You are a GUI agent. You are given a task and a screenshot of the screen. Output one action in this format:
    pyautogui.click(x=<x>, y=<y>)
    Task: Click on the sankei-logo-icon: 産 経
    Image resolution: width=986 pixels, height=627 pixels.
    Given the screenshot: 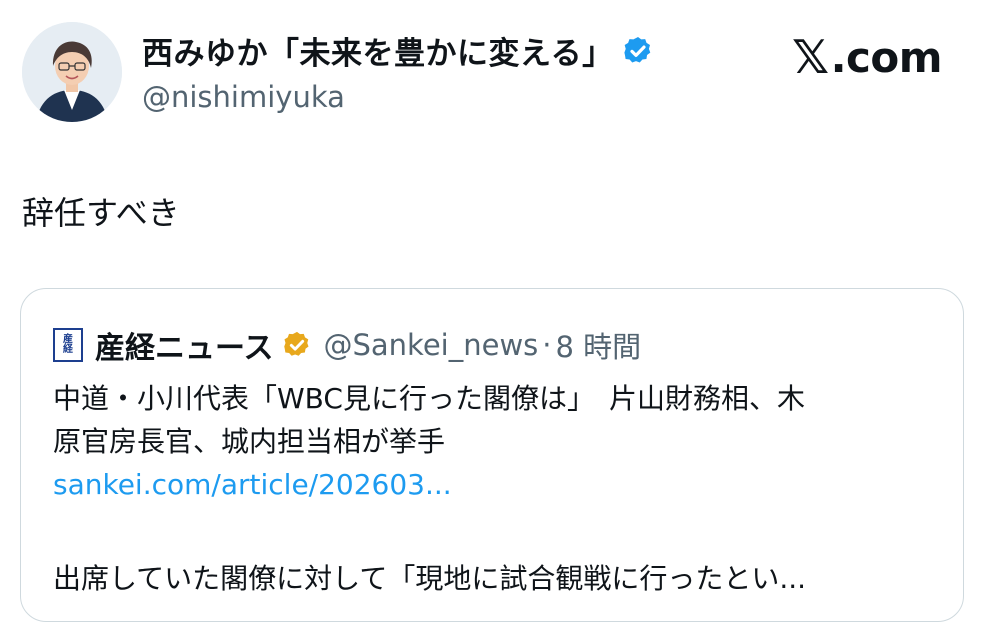 What is the action you would take?
    pyautogui.click(x=68, y=345)
    